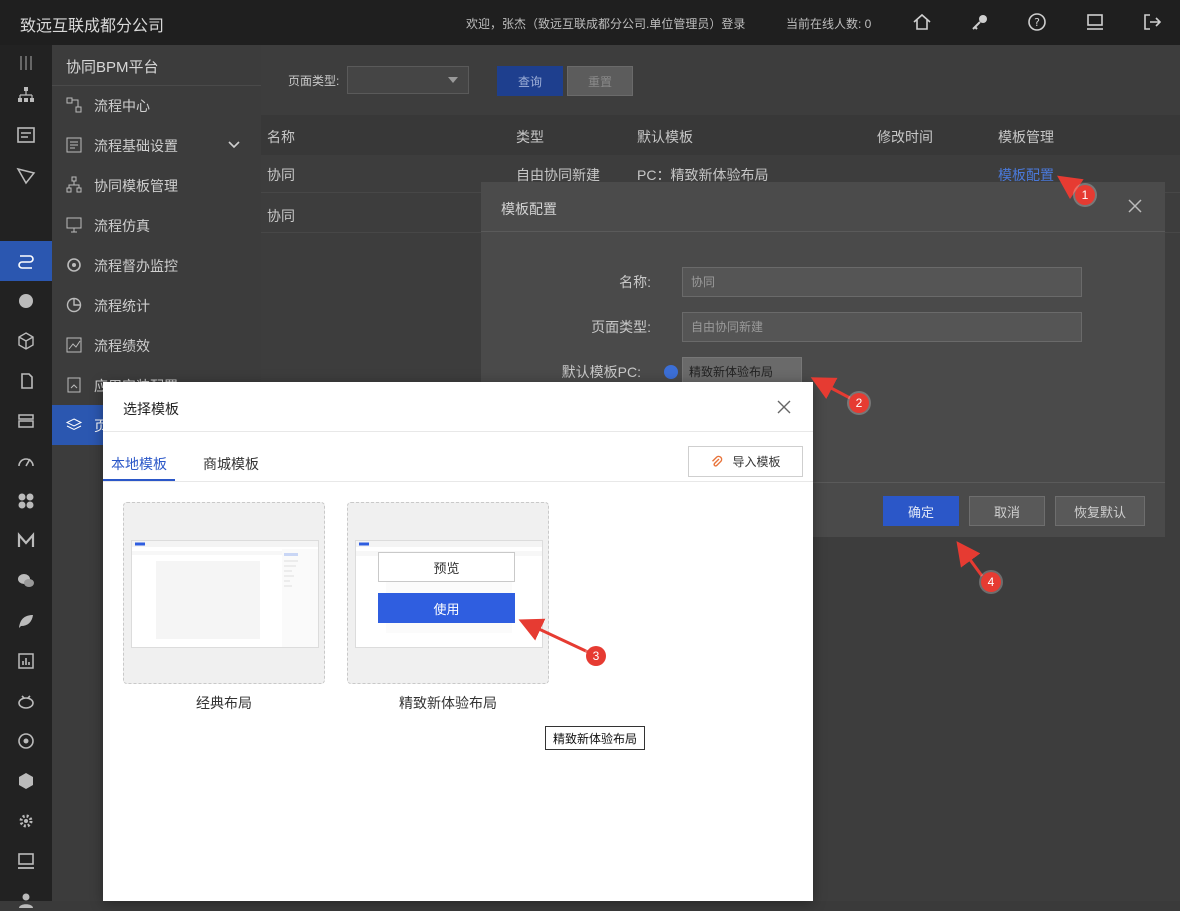  I want to click on name-label: 名称:, so click(635, 282).